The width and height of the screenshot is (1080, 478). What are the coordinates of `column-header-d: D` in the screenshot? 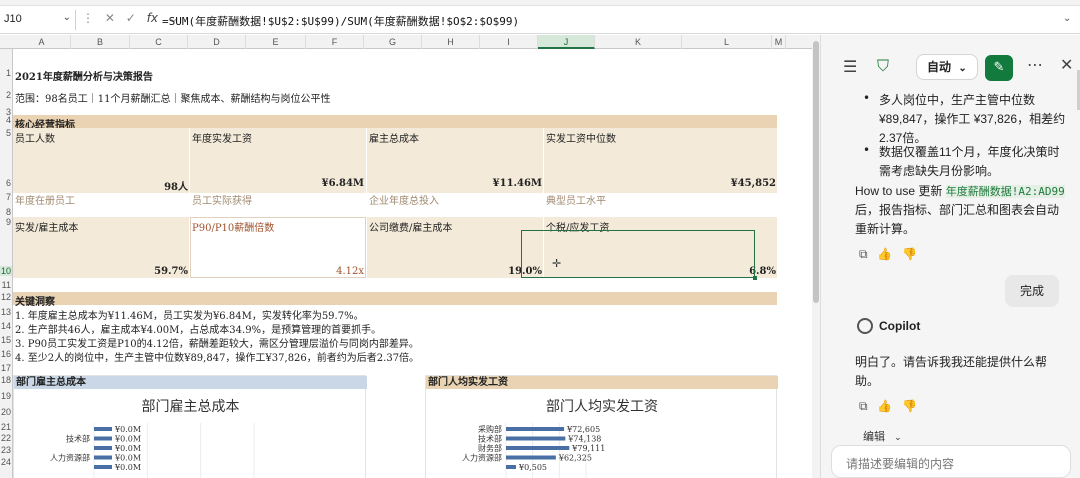 It's located at (217, 42).